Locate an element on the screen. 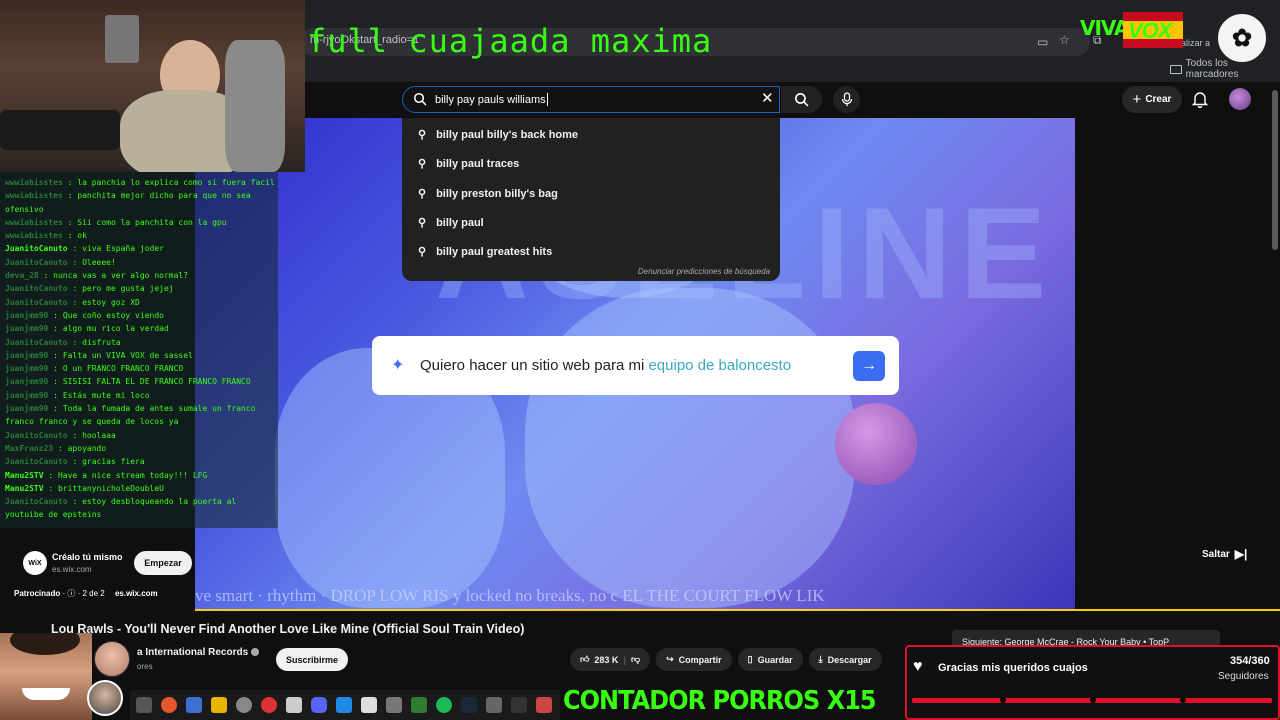 The width and height of the screenshot is (1280, 720). porros-counter: CONTADOR PORROS X15 is located at coordinates (720, 701).